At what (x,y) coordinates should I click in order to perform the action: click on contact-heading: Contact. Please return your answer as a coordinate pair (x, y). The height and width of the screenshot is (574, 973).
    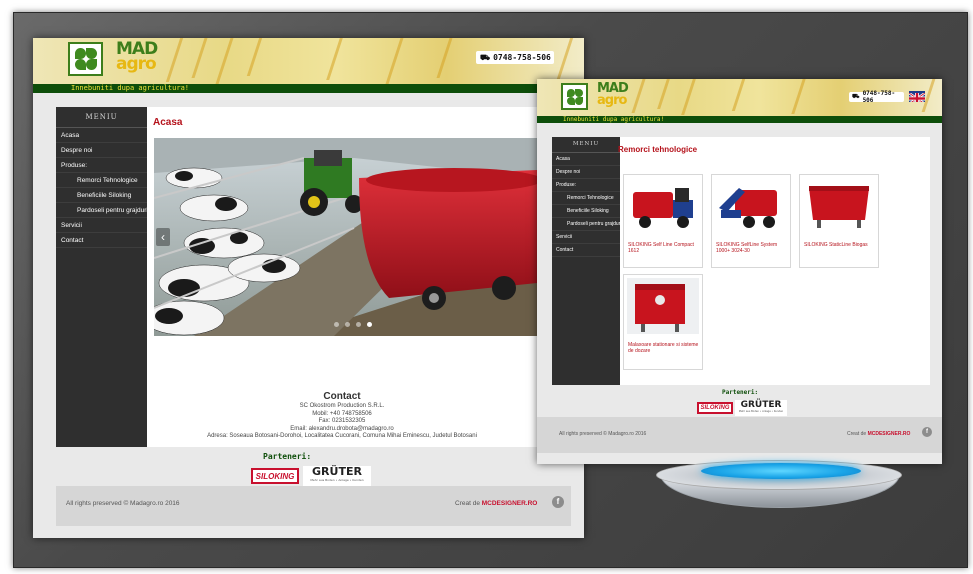
    Looking at the image, I should click on (342, 396).